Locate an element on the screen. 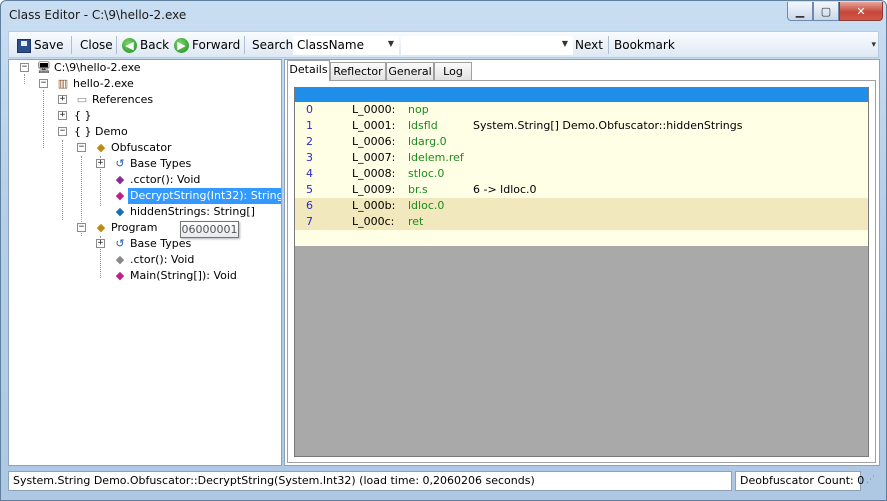 The width and height of the screenshot is (887, 501). il-opcode: nop is located at coordinates (418, 109).